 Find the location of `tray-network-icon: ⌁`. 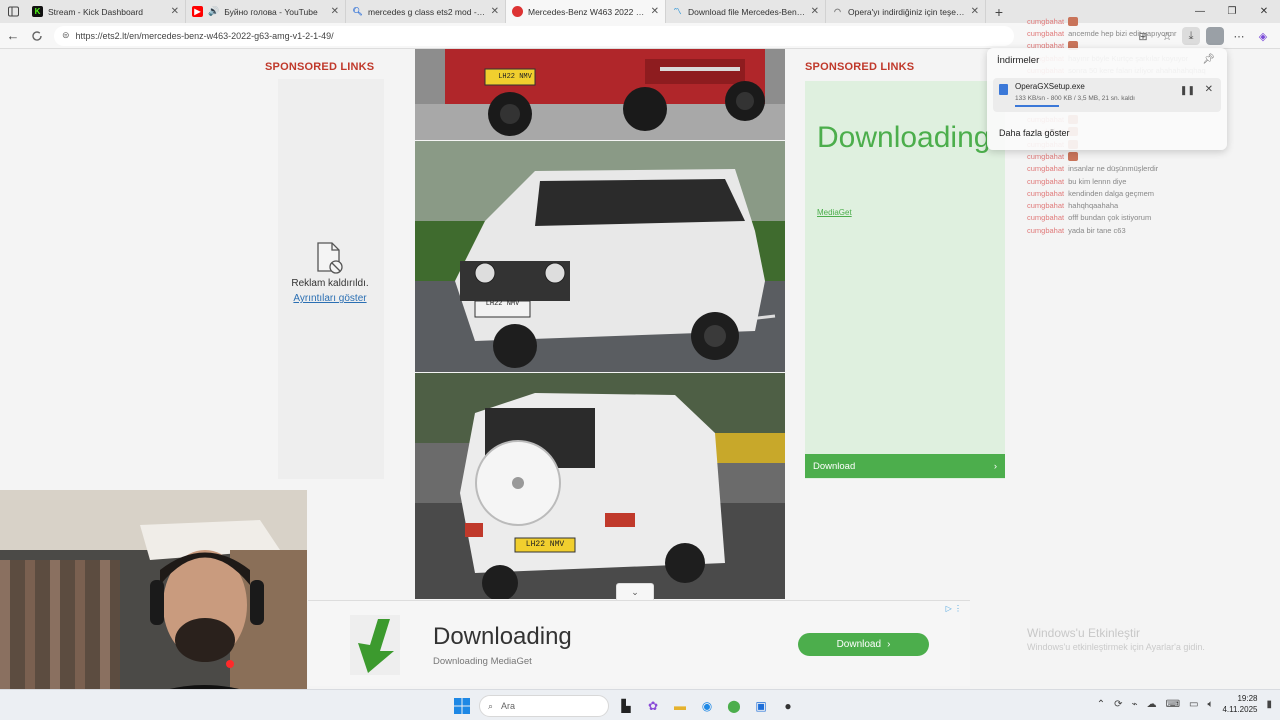

tray-network-icon: ⌁ is located at coordinates (1135, 704).